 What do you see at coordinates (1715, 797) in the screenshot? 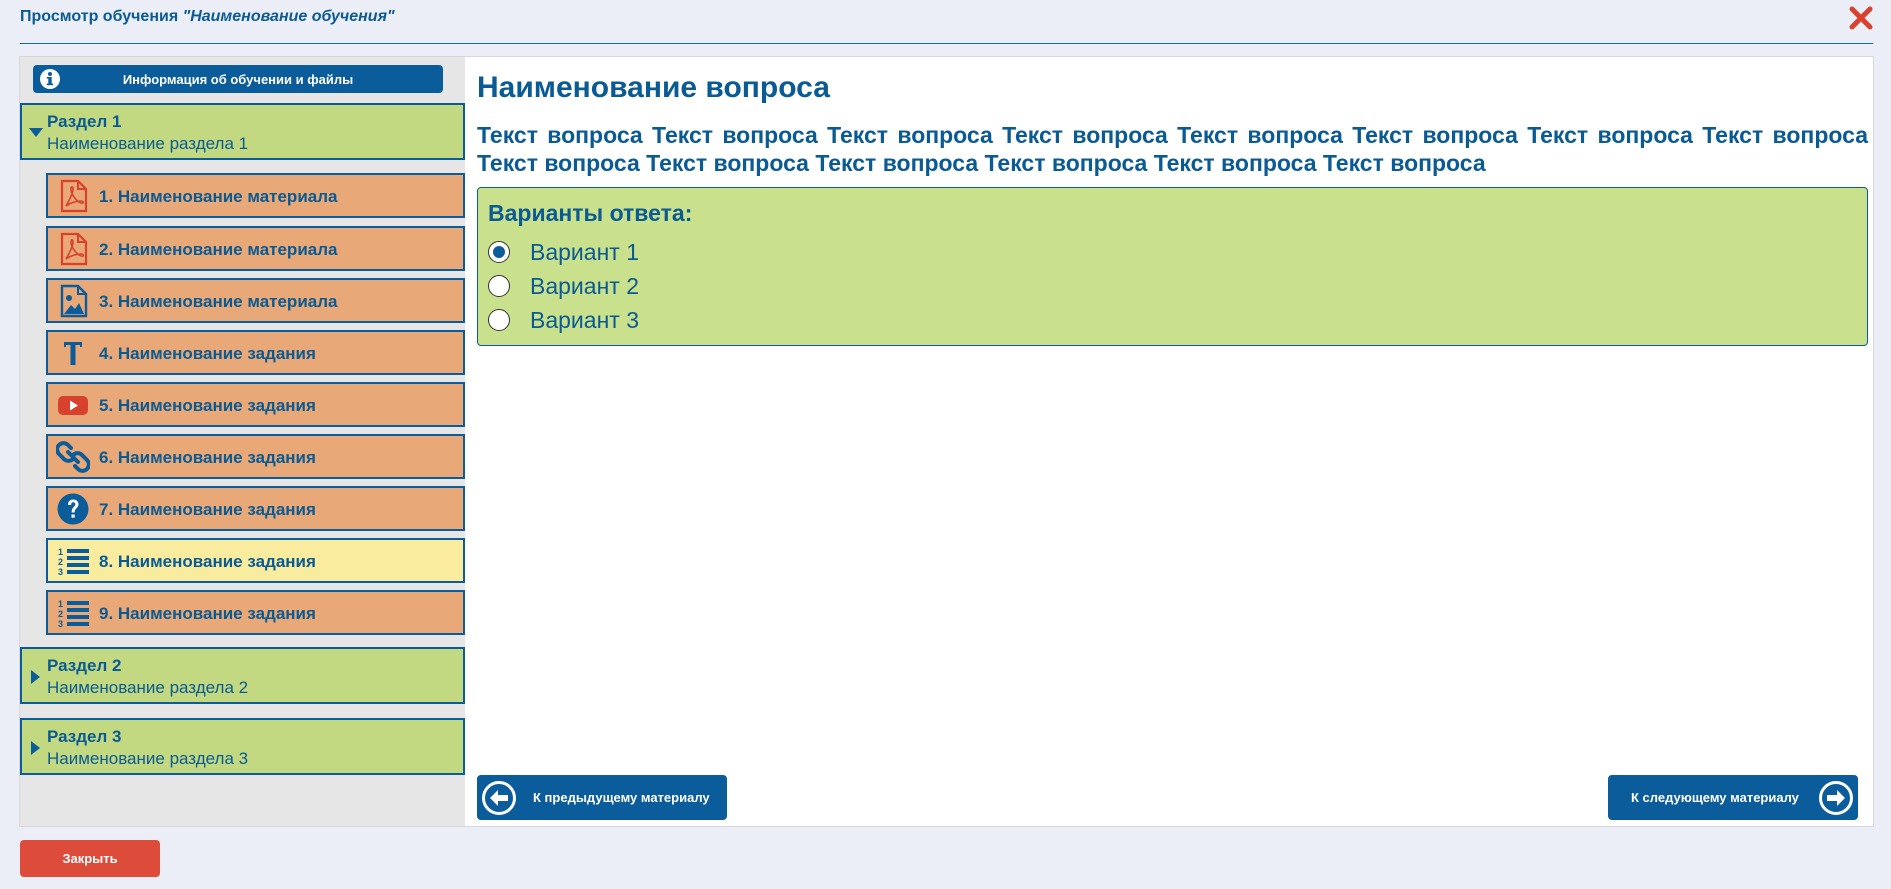
I see `next-material-label: К следующему материалу` at bounding box center [1715, 797].